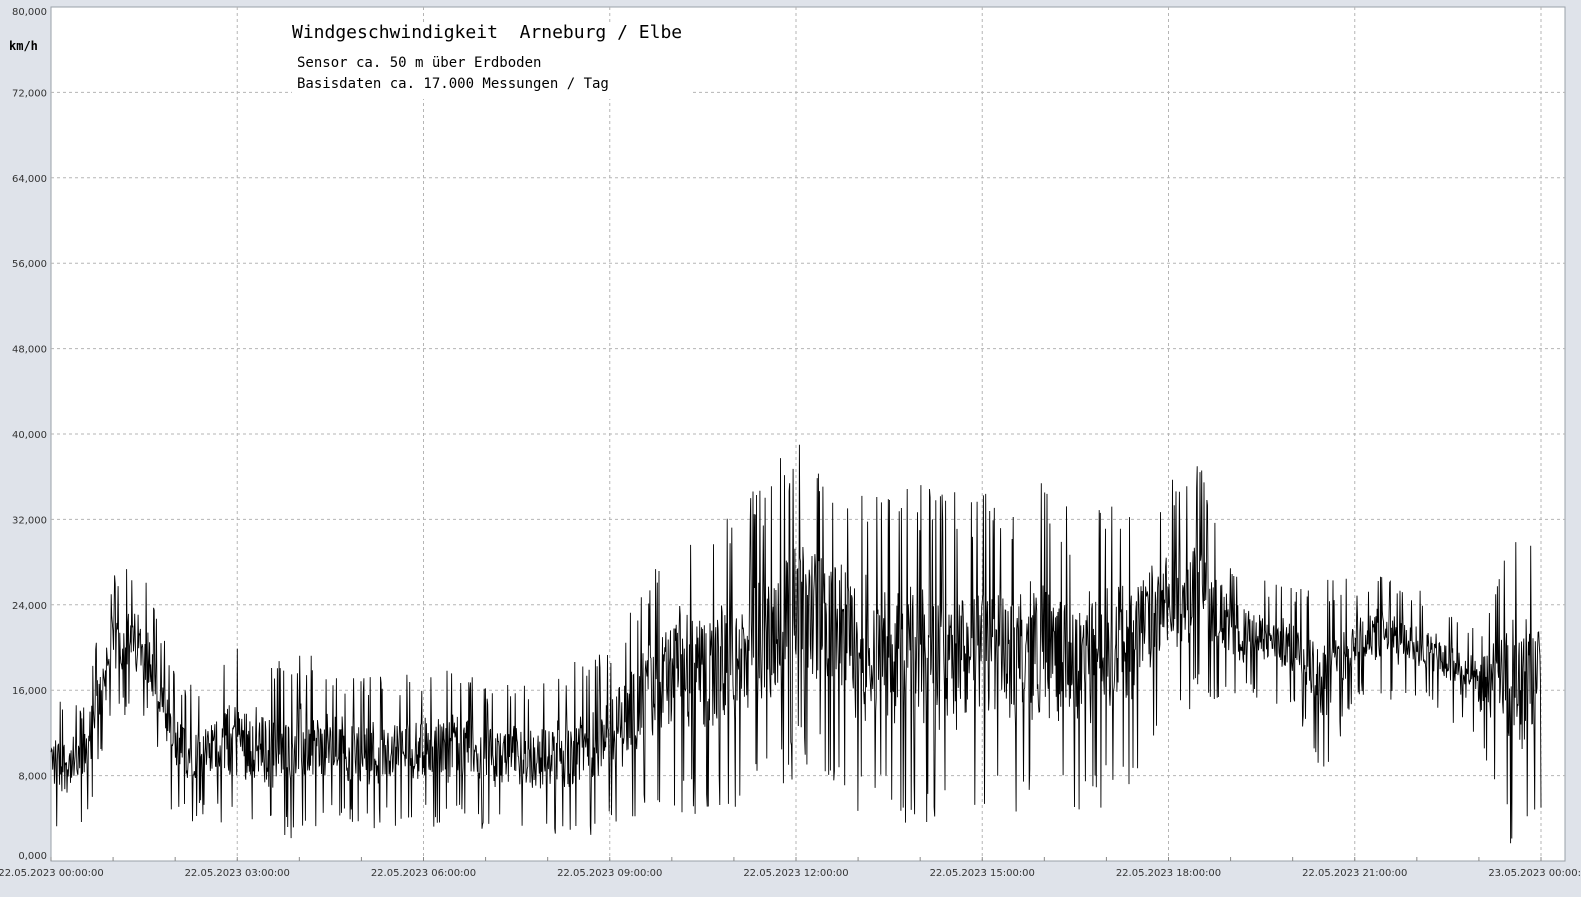 This screenshot has height=897, width=1581. Describe the element at coordinates (32, 777) in the screenshot. I see `y-tick-label: 8,000` at that location.